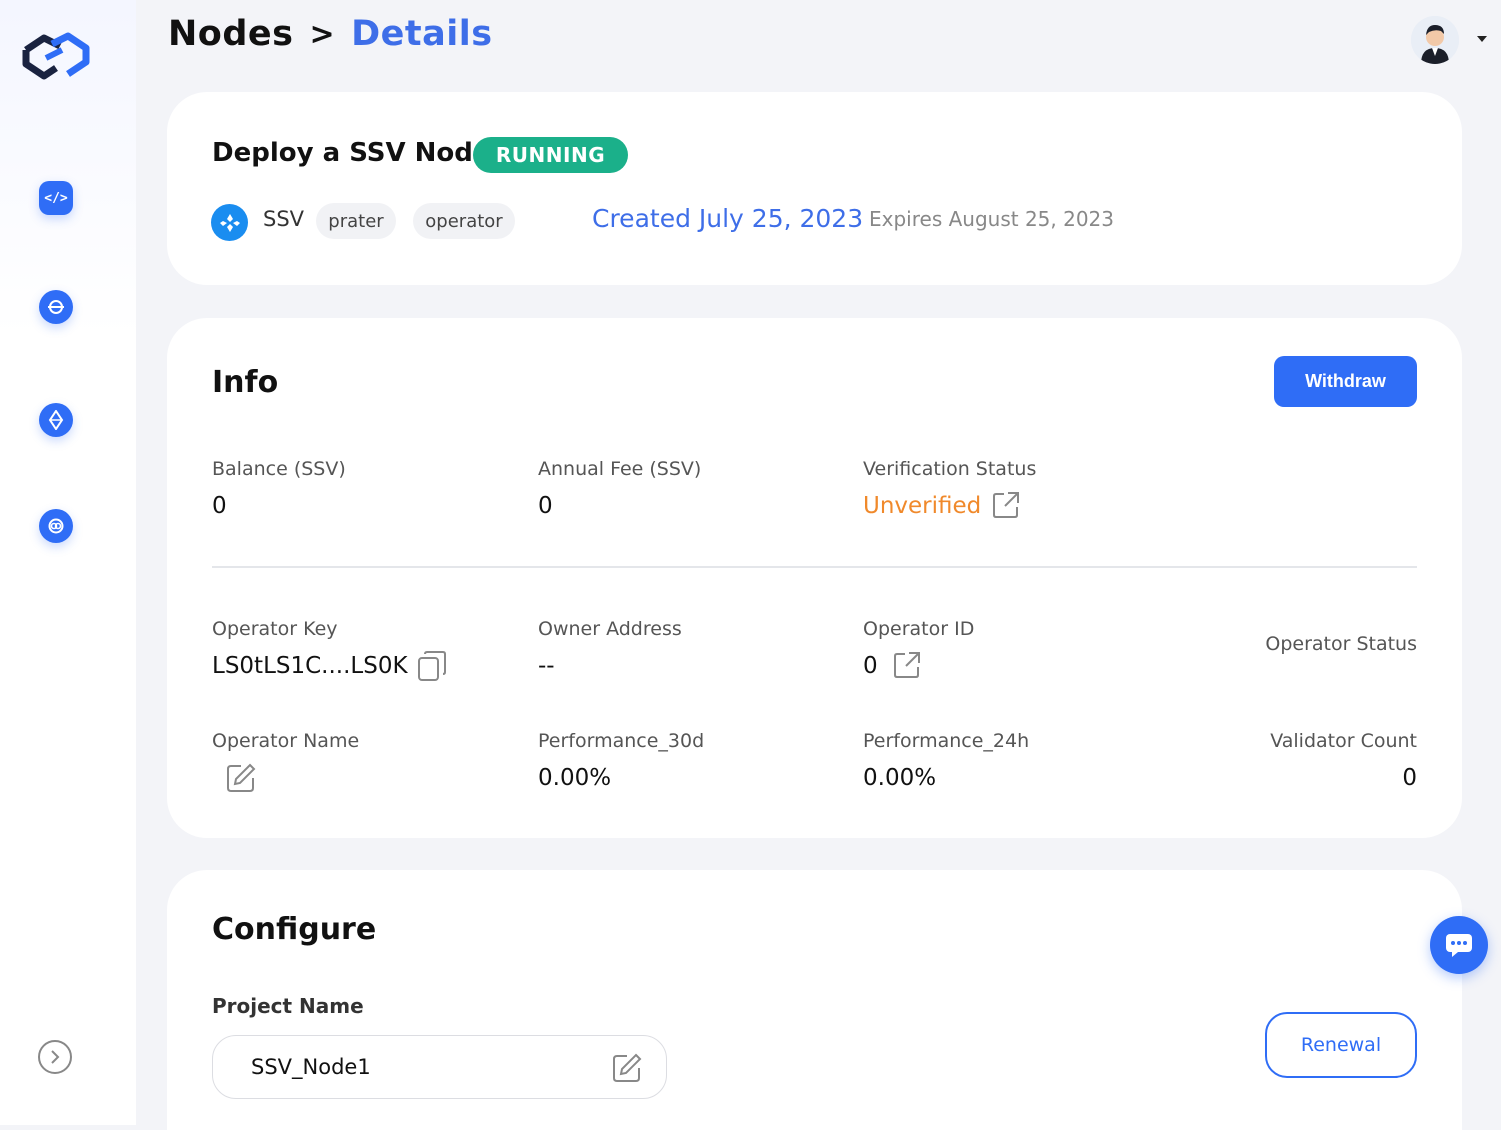 The width and height of the screenshot is (1501, 1130). I want to click on chat-button, so click(1459, 945).